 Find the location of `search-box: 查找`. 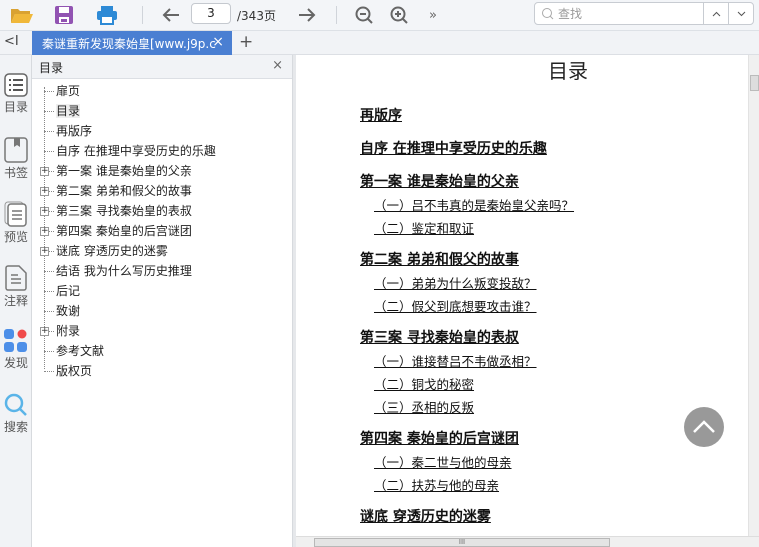

search-box: 查找 is located at coordinates (644, 13).